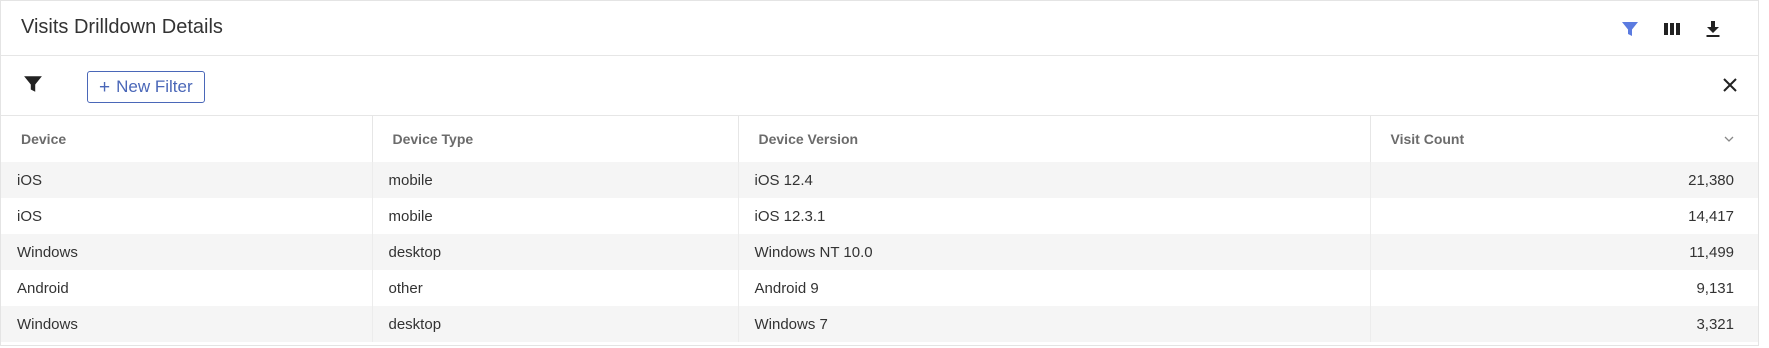 The image size is (1769, 348). I want to click on cell-visit-count: 11,499, so click(1563, 252).